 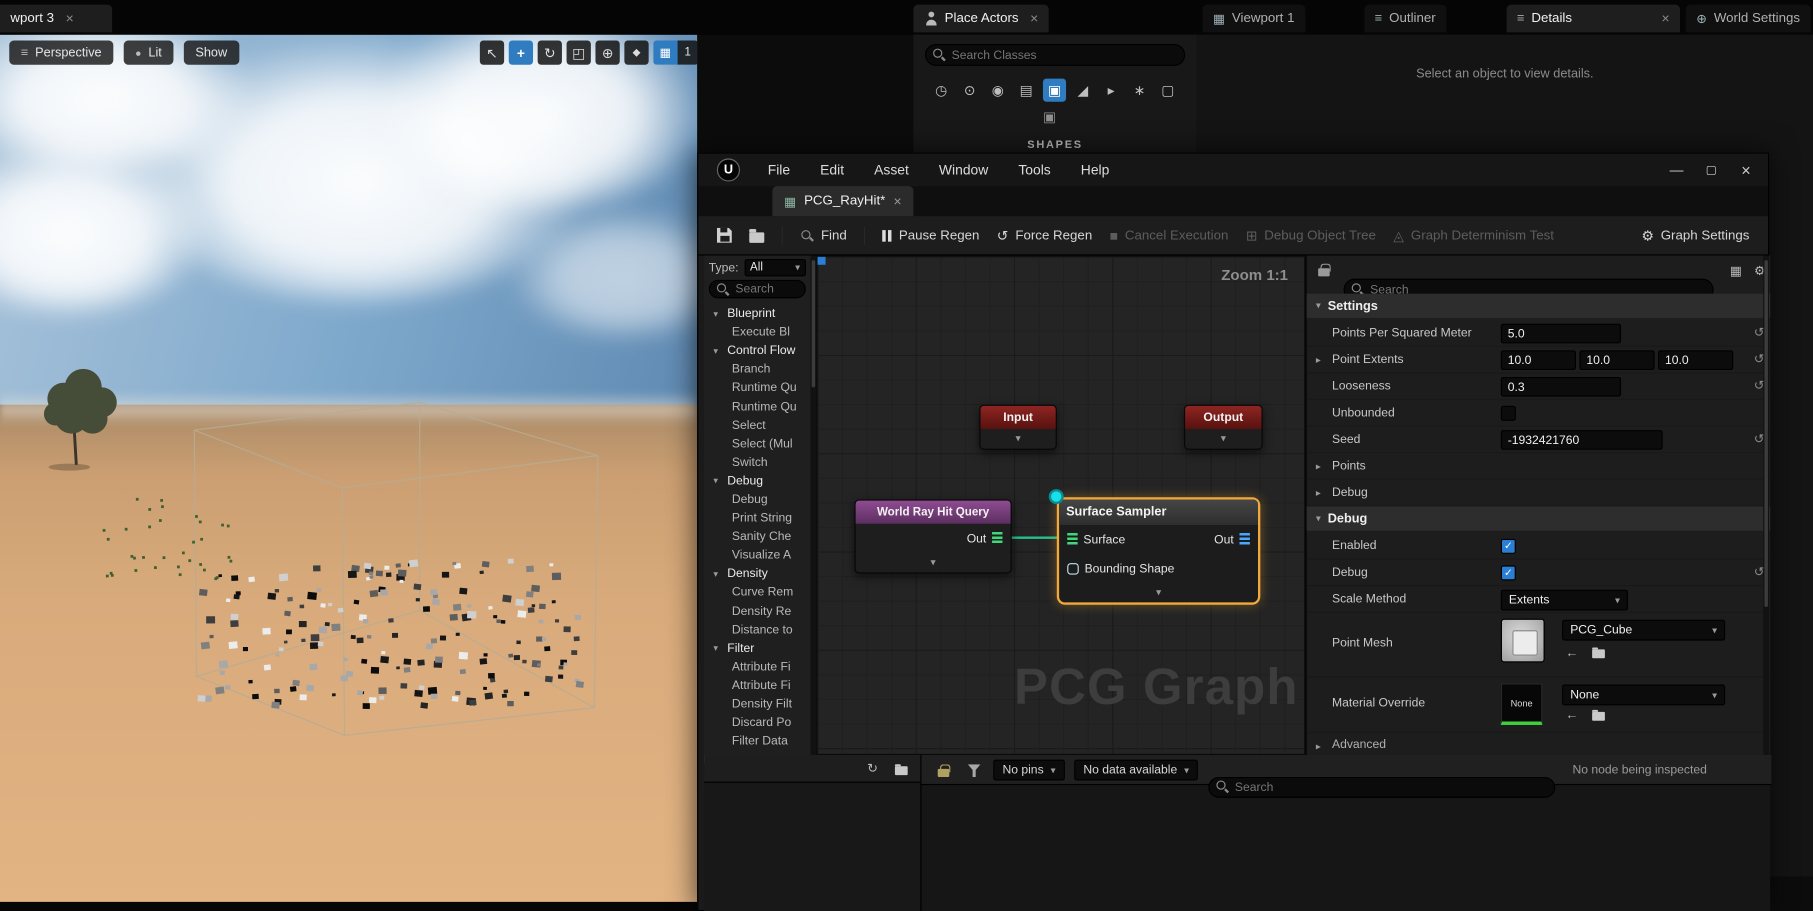 I want to click on palette-item: Print String, so click(x=757, y=518).